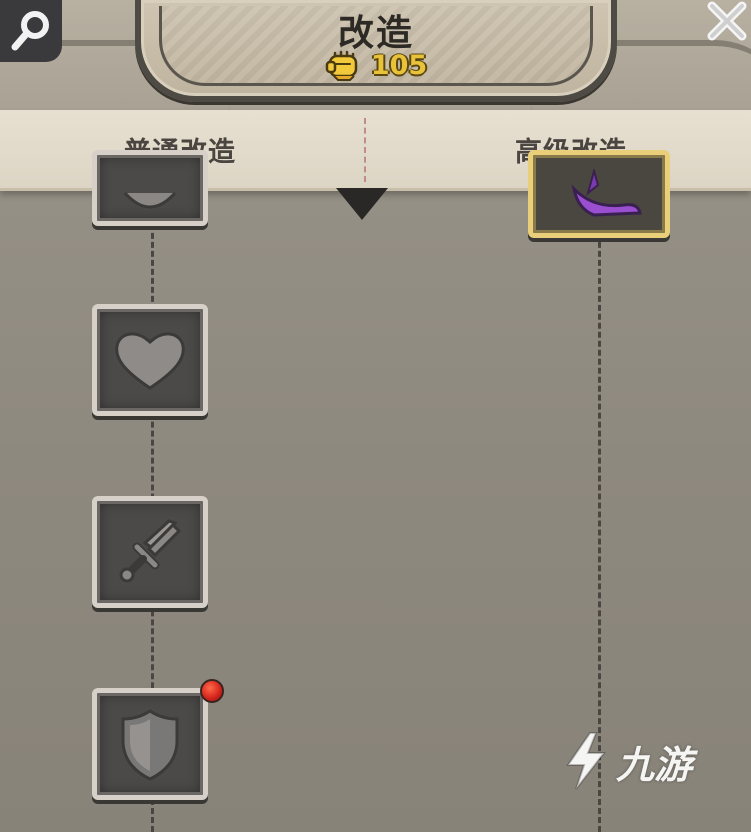  Describe the element at coordinates (654, 764) in the screenshot. I see `watermark-text: 九游` at that location.